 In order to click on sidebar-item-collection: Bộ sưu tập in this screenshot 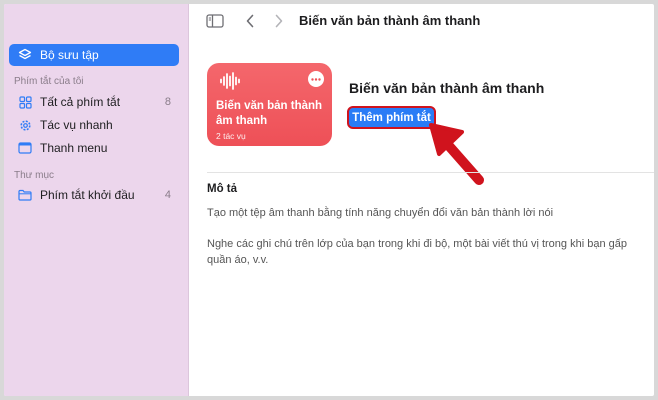, I will do `click(94, 55)`.